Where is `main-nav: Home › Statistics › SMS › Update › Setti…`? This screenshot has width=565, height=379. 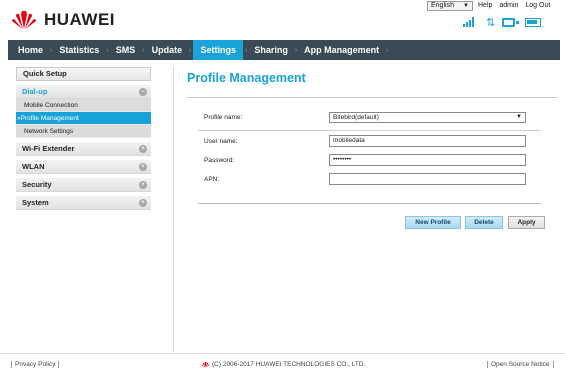 main-nav: Home › Statistics › SMS › Update › Setti… is located at coordinates (284, 50).